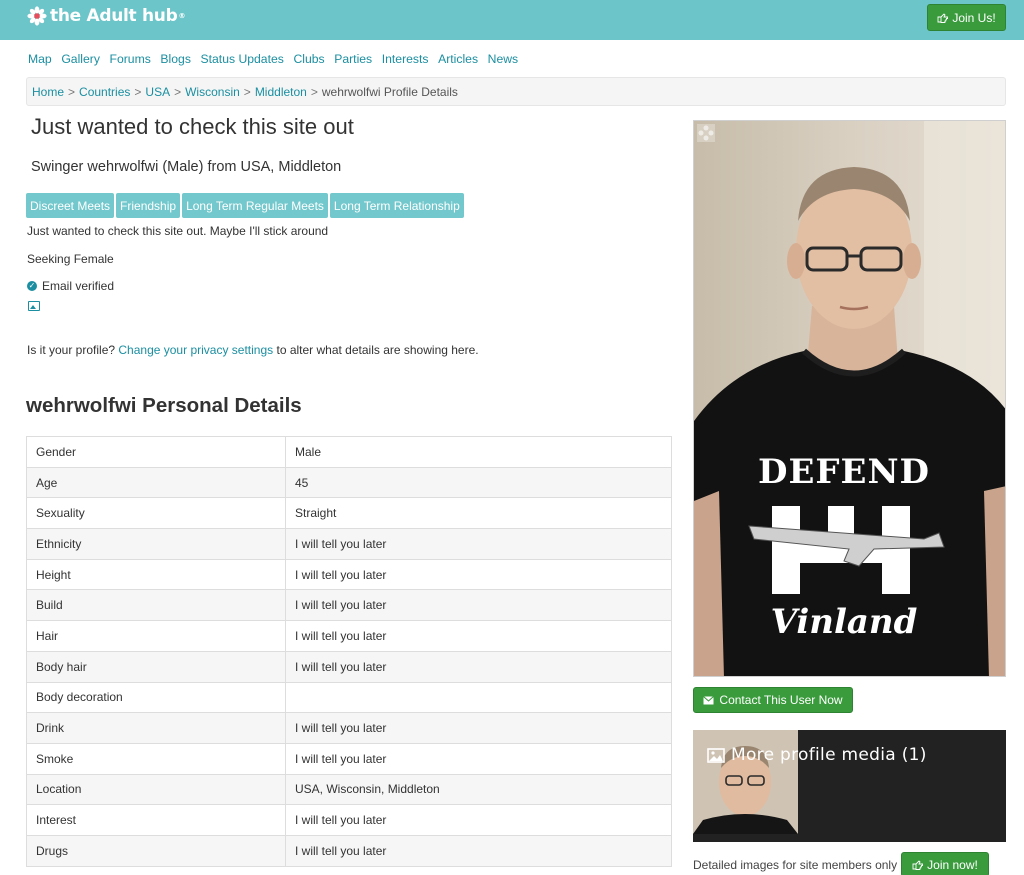 The width and height of the screenshot is (1024, 875). I want to click on tag-long-term-relationship: Long Term Relationship, so click(396, 205).